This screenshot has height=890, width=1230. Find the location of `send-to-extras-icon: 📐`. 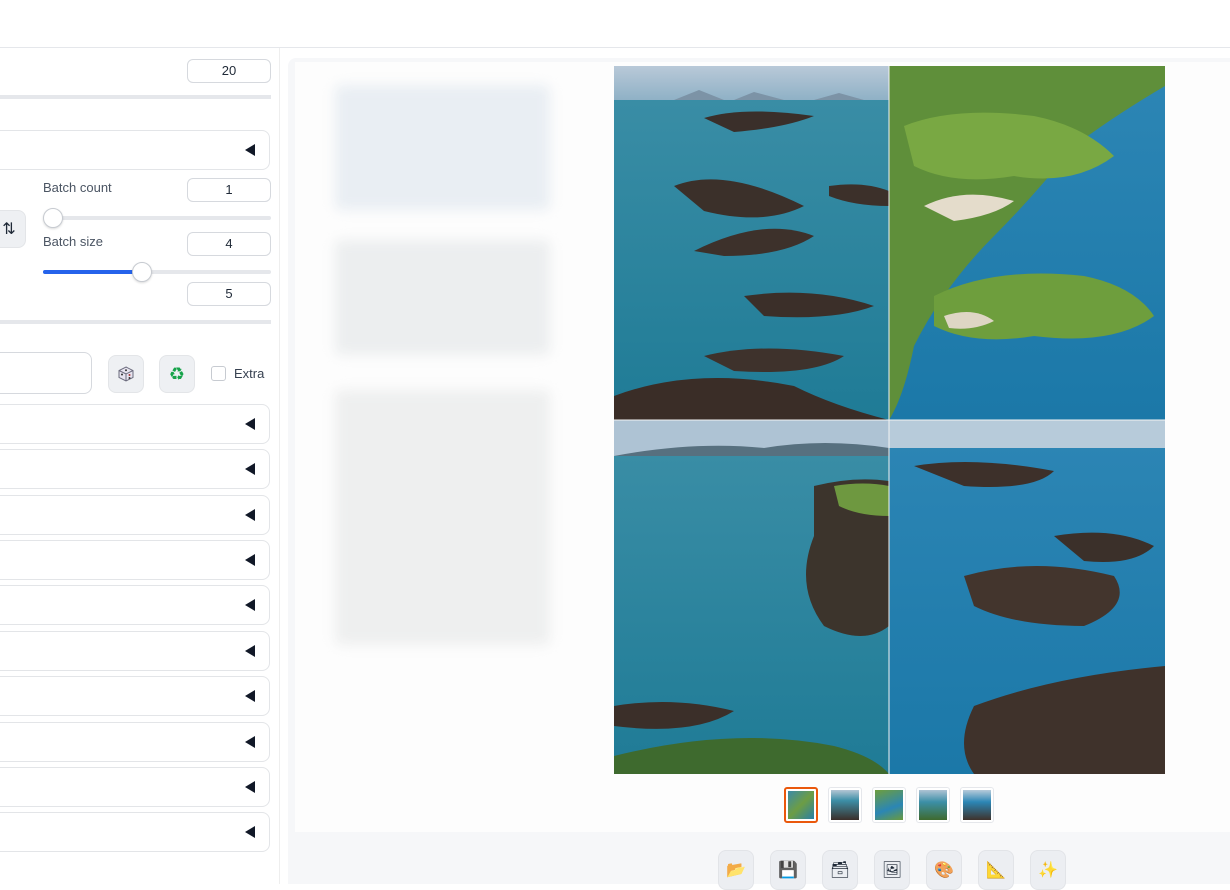

send-to-extras-icon: 📐 is located at coordinates (996, 870).